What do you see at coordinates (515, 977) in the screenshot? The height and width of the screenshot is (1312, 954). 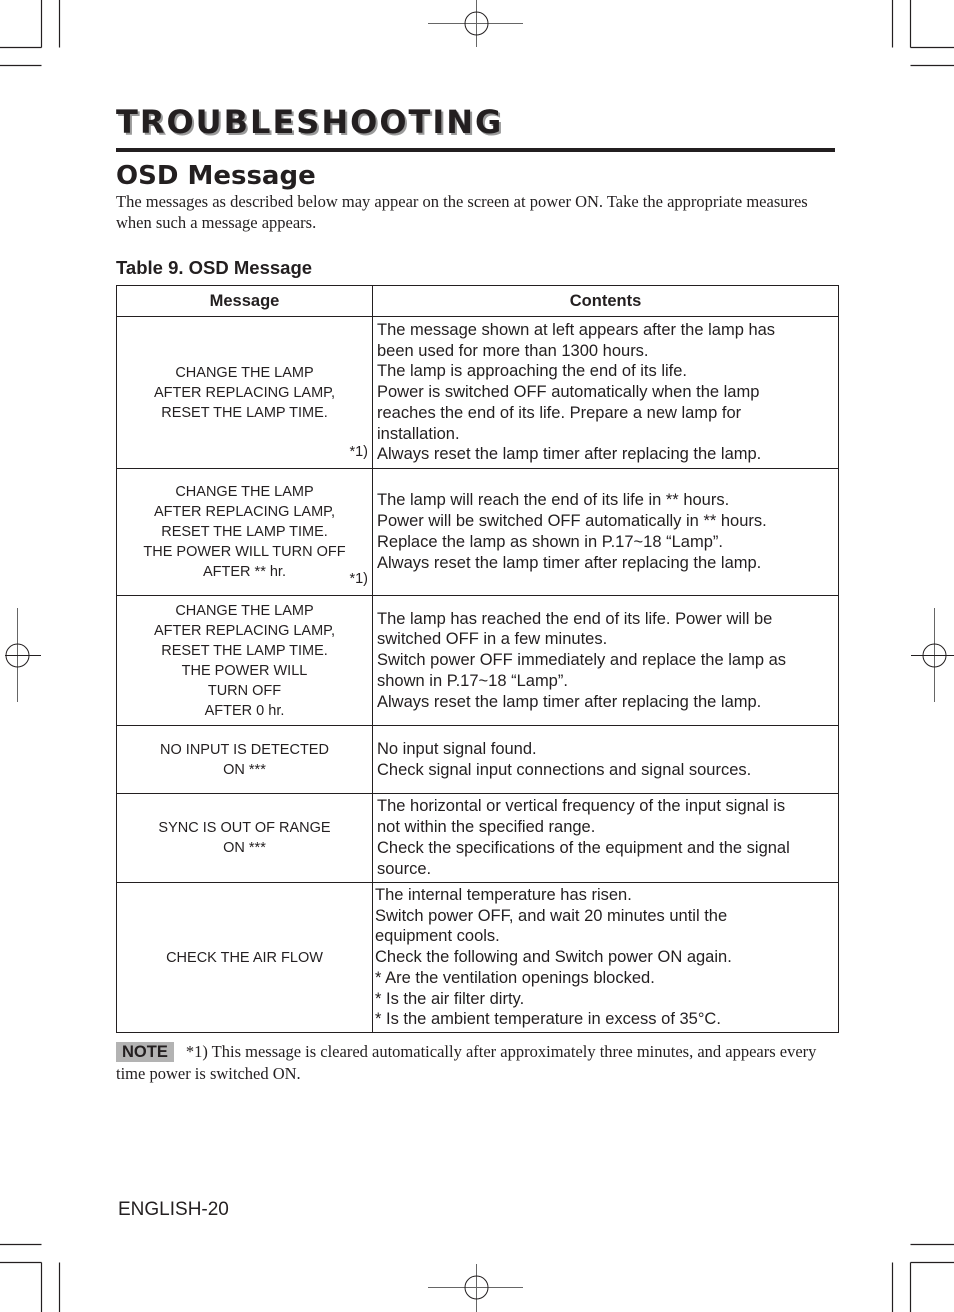 I see `contents-line: * Are the ventilation openings blocked.` at bounding box center [515, 977].